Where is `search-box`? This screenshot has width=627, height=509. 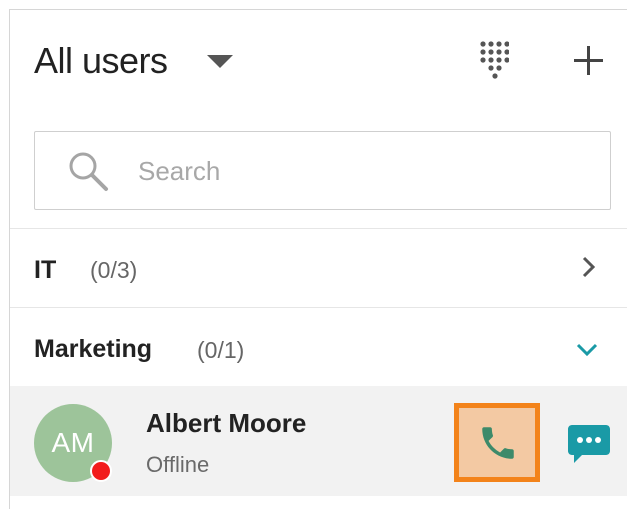 search-box is located at coordinates (322, 170).